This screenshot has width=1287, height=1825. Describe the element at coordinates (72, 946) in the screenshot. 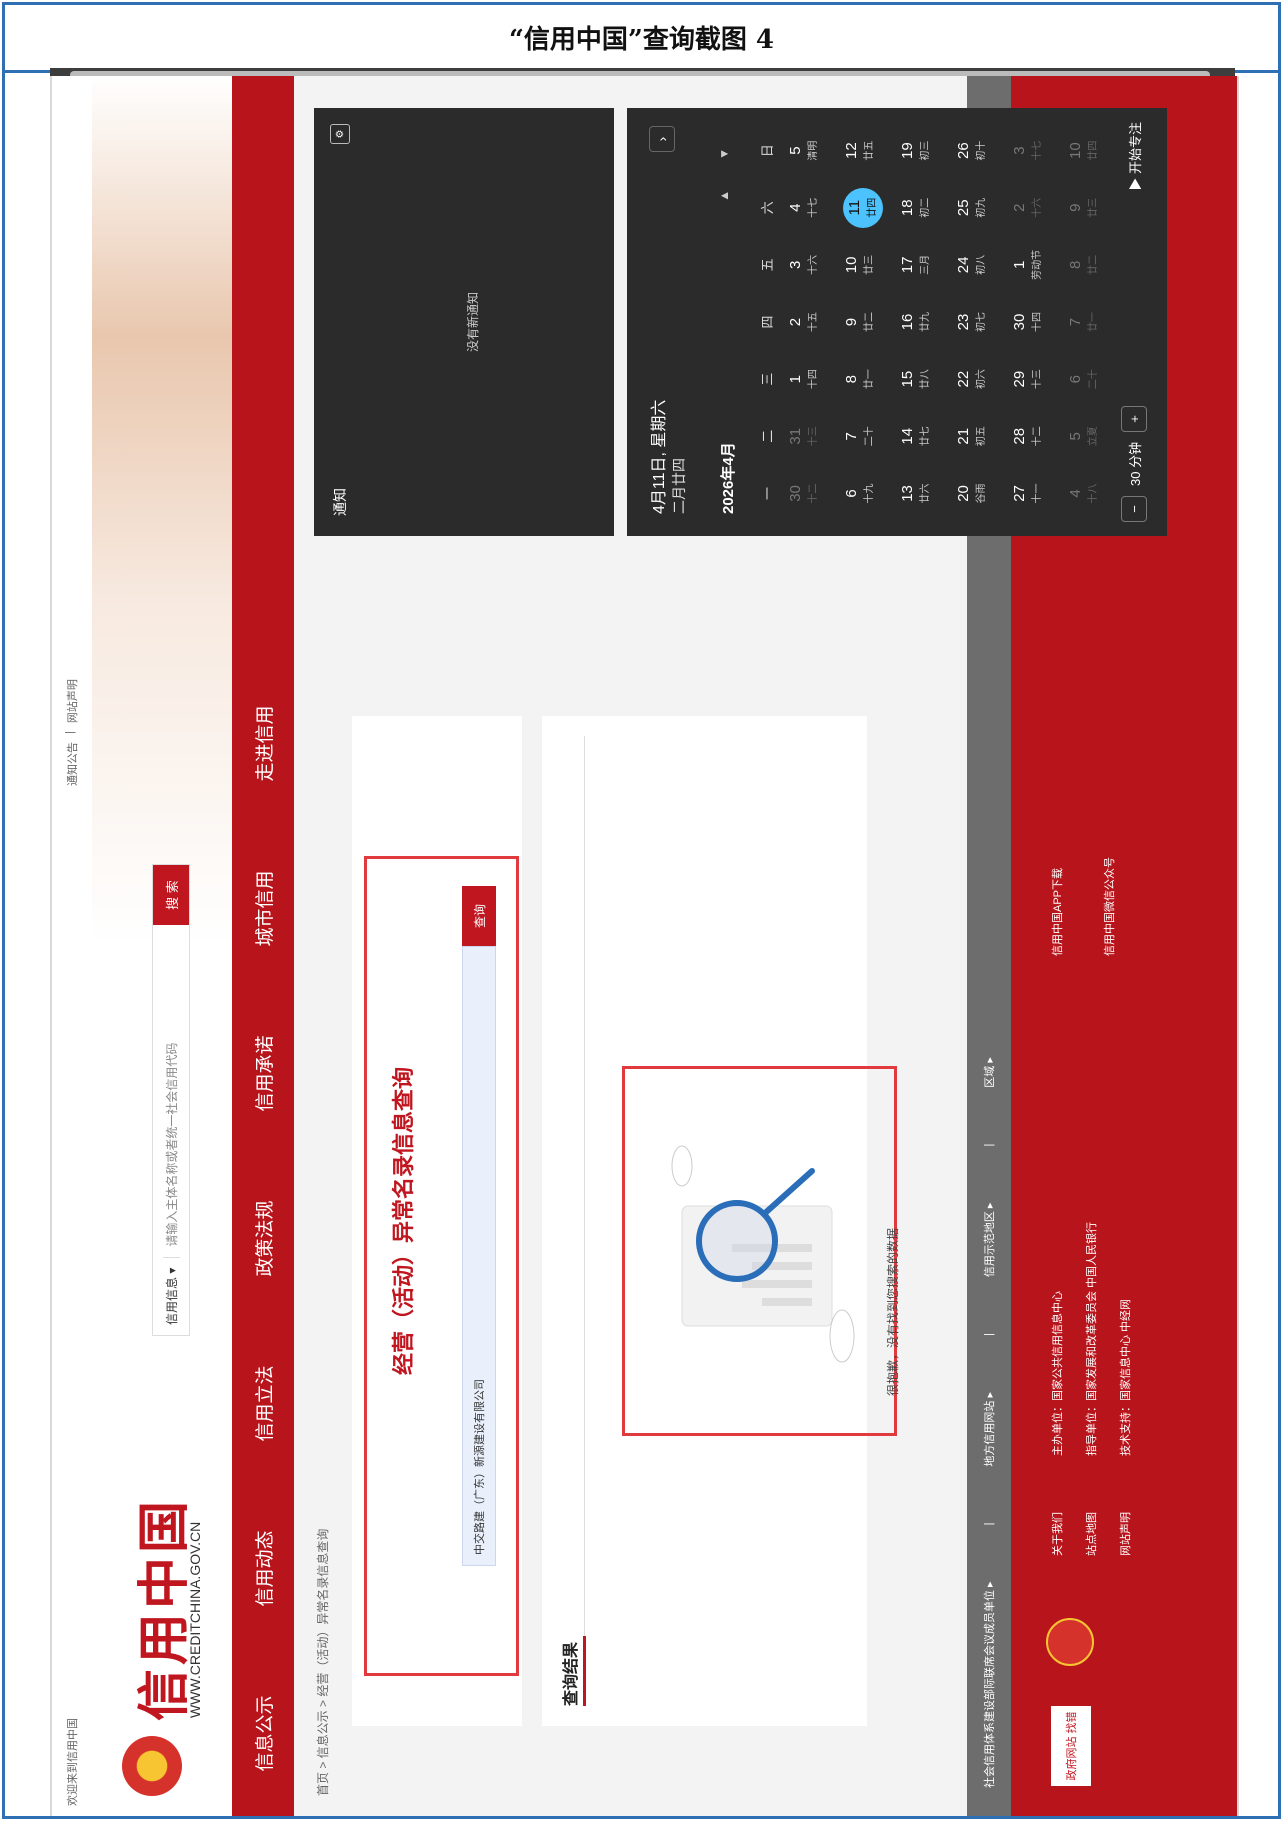

I see `top-bar: 欢迎来到信用中国 通知公告 | 网站声明` at that location.